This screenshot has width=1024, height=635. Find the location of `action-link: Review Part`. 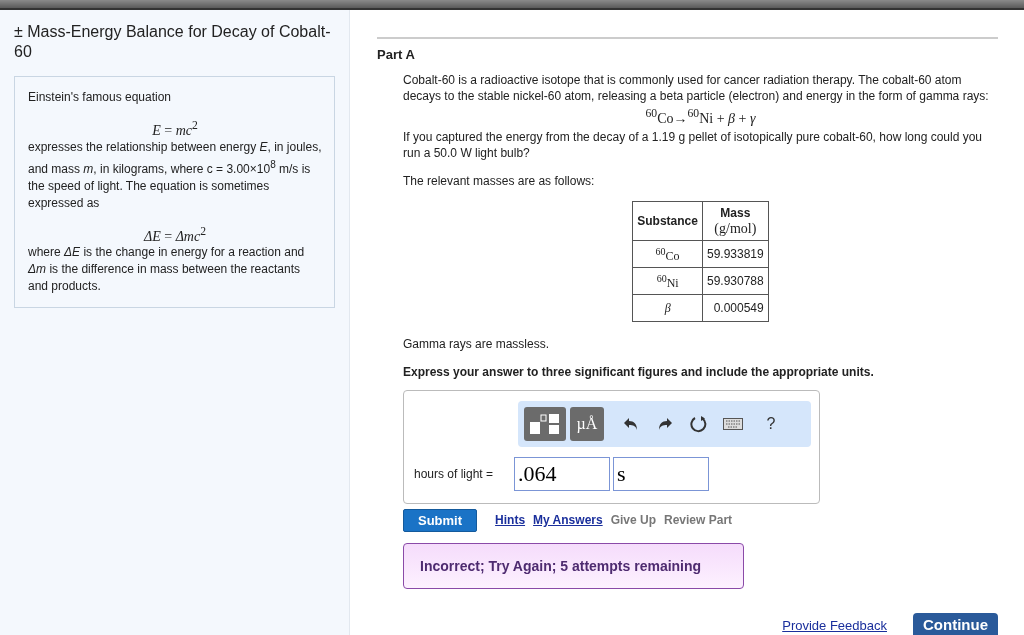

action-link: Review Part is located at coordinates (698, 520).